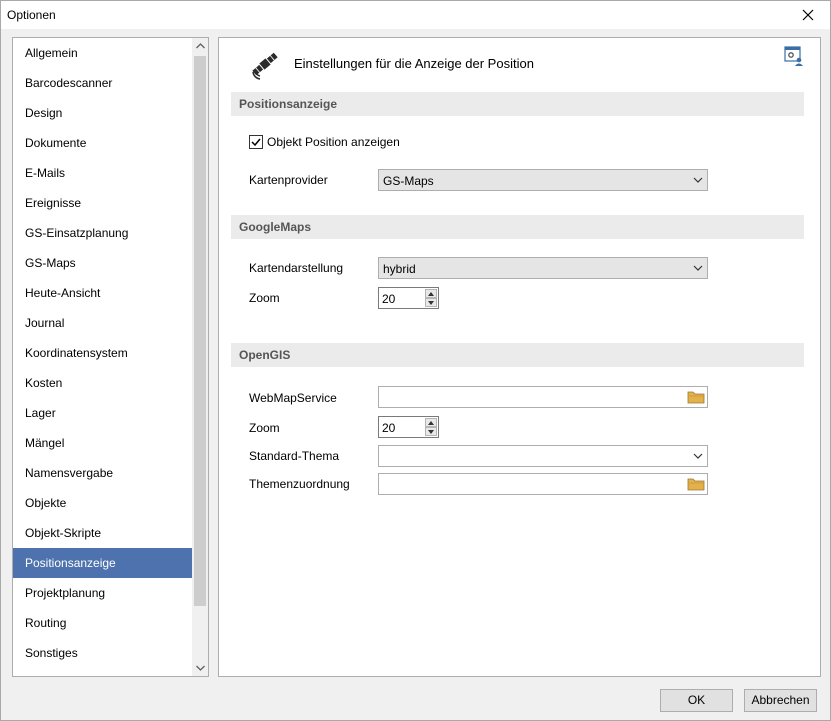 The image size is (831, 721). I want to click on theme-assignment-browse-button, so click(696, 484).